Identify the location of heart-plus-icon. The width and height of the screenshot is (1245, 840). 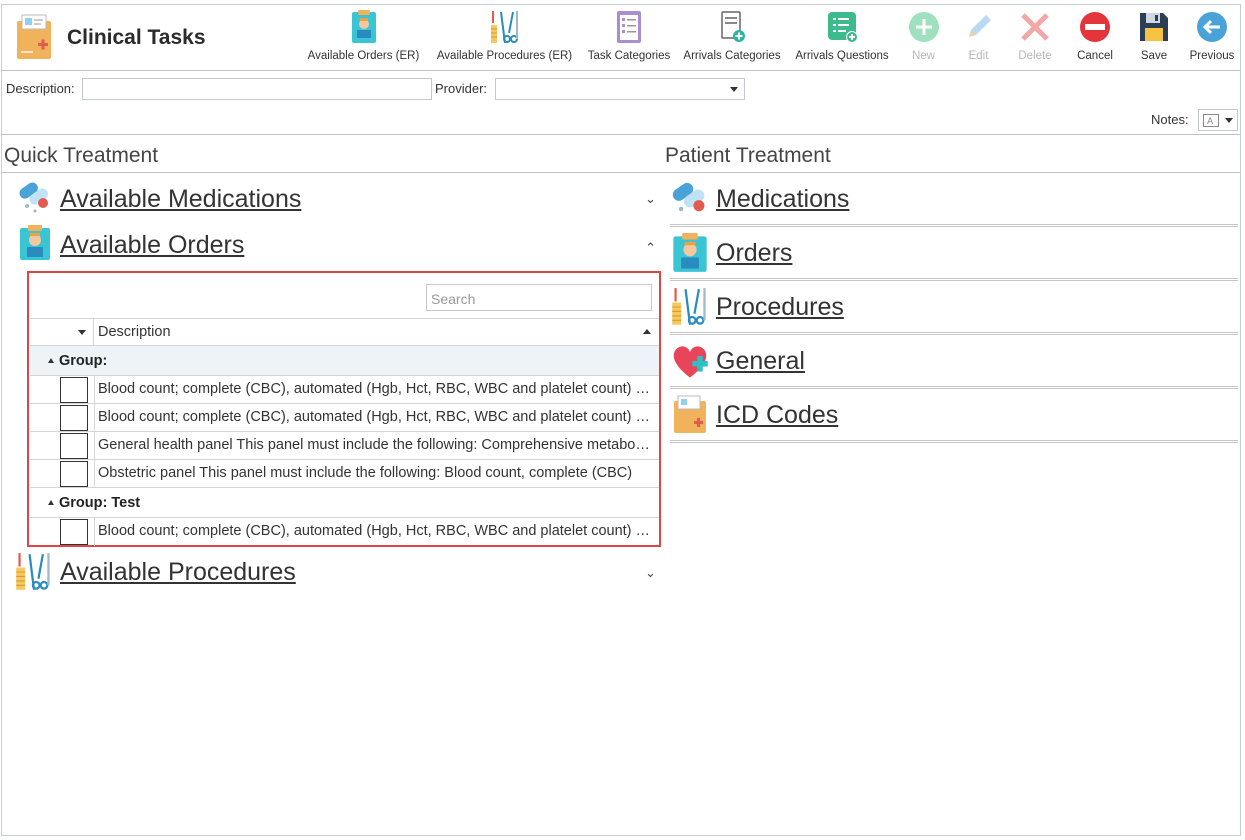
(690, 362).